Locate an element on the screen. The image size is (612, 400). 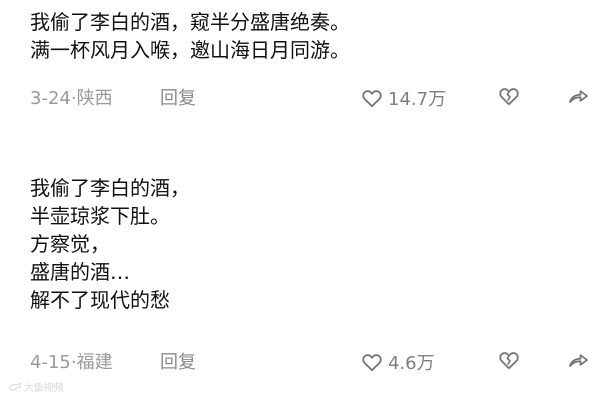
like-count: 4.6万 is located at coordinates (411, 363).